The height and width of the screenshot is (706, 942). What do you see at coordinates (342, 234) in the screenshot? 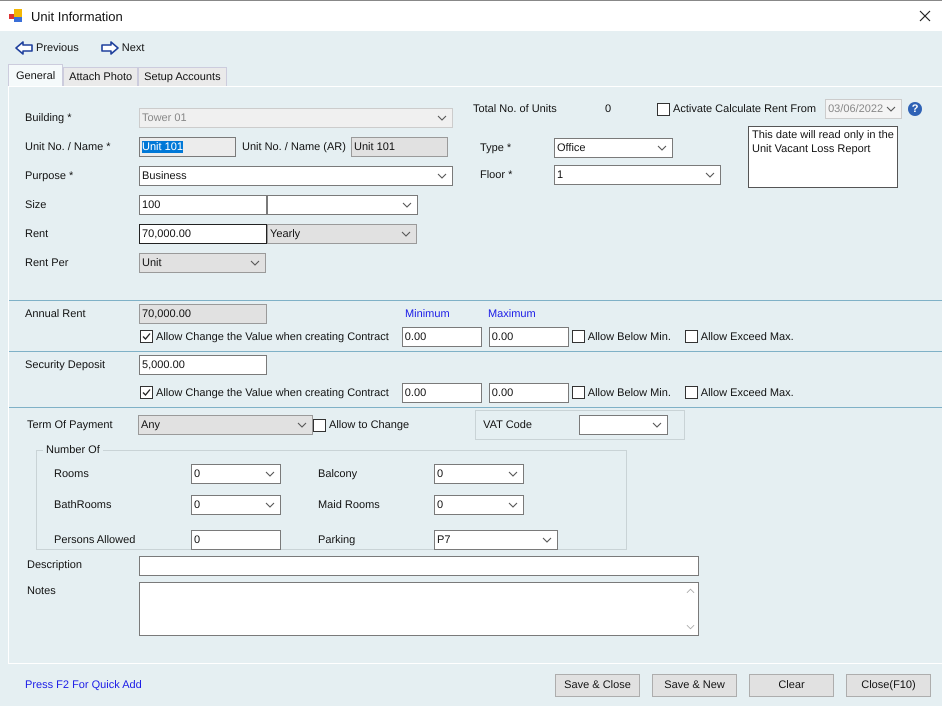
I see `rent-period-dropdown: Yearly` at bounding box center [342, 234].